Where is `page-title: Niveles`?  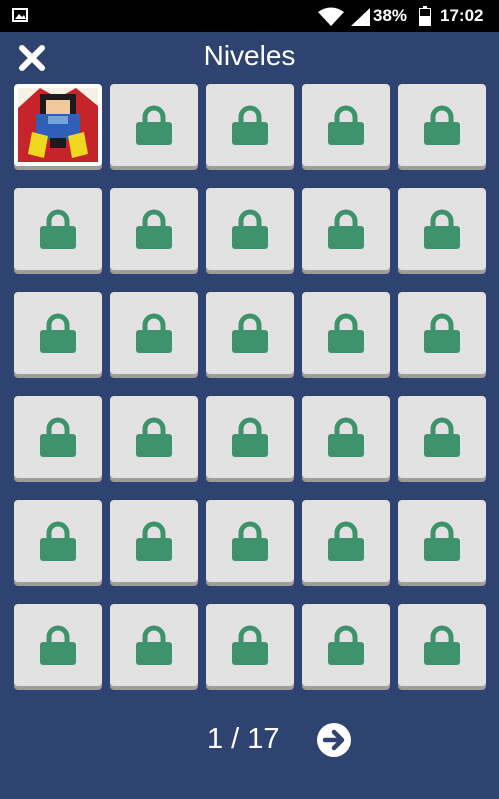 page-title: Niveles is located at coordinates (249, 55).